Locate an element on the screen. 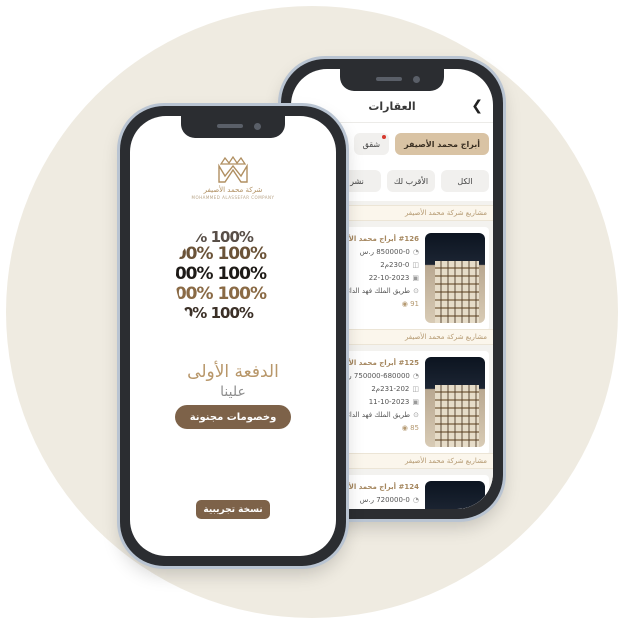 Image resolution: width=624 pixels, height=624 pixels. property-price: 850000-0 ر.س is located at coordinates (384, 252).